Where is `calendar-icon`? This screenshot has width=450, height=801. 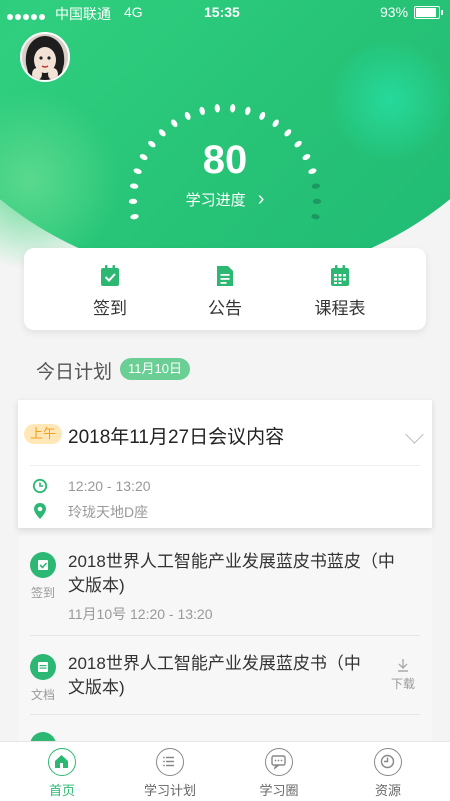 calendar-icon is located at coordinates (340, 275).